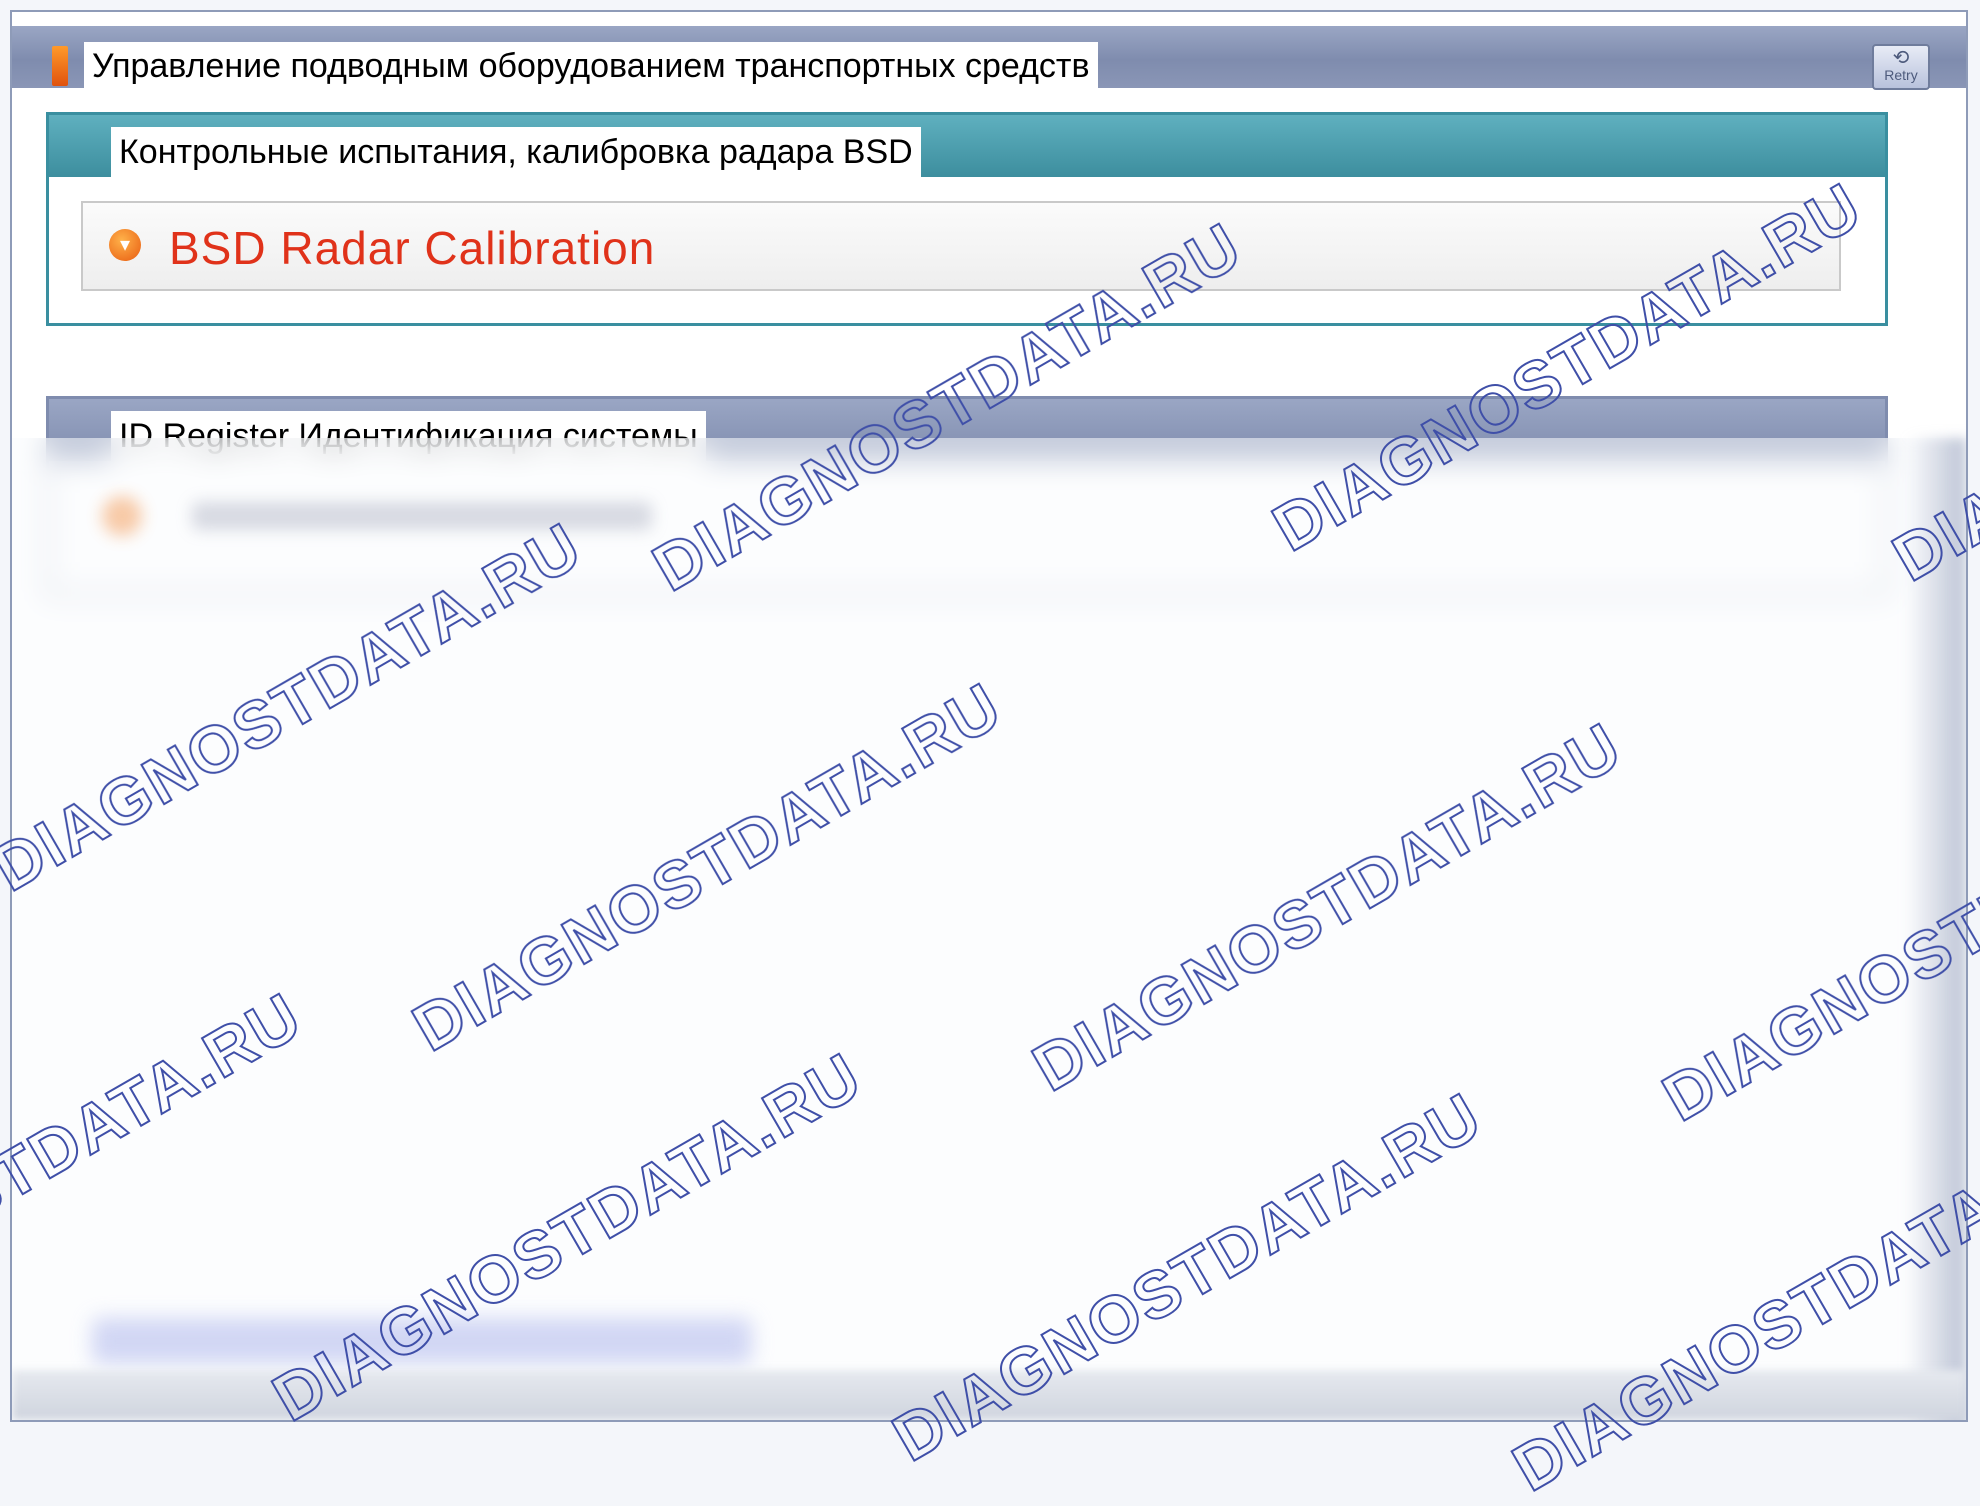 The width and height of the screenshot is (1980, 1506). I want to click on bsd-radar-calibration-item: ▾ BSD Radar Calibration, so click(961, 246).